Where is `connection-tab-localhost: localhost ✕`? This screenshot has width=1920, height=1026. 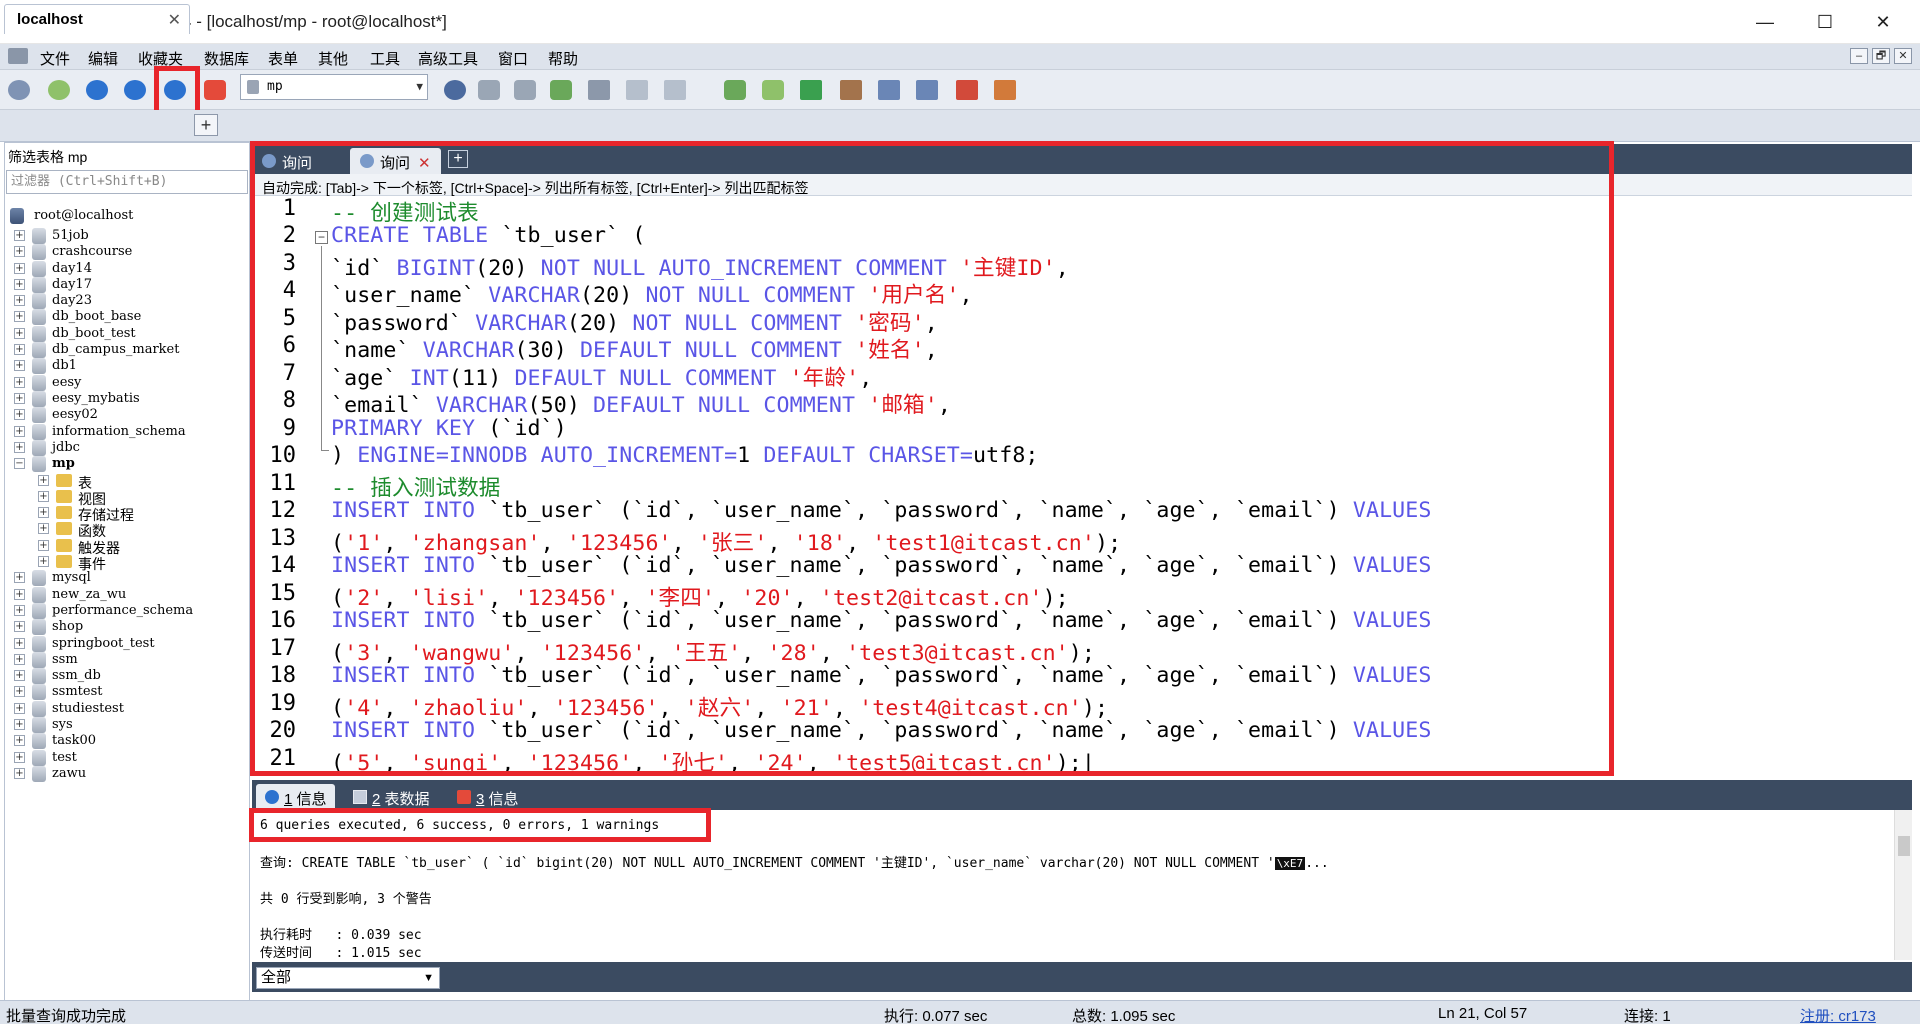 connection-tab-localhost: localhost ✕ is located at coordinates (97, 19).